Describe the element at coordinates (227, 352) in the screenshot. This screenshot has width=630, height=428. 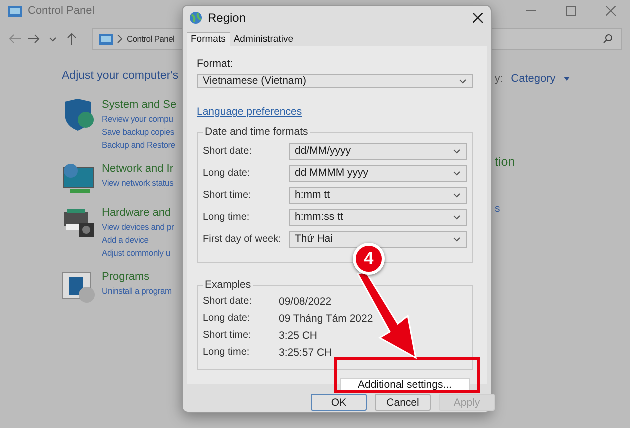
I see `example-label: Long time:` at that location.